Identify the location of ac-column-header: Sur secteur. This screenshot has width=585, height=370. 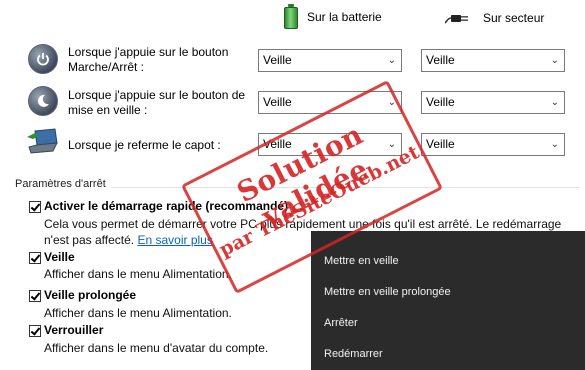
(494, 18).